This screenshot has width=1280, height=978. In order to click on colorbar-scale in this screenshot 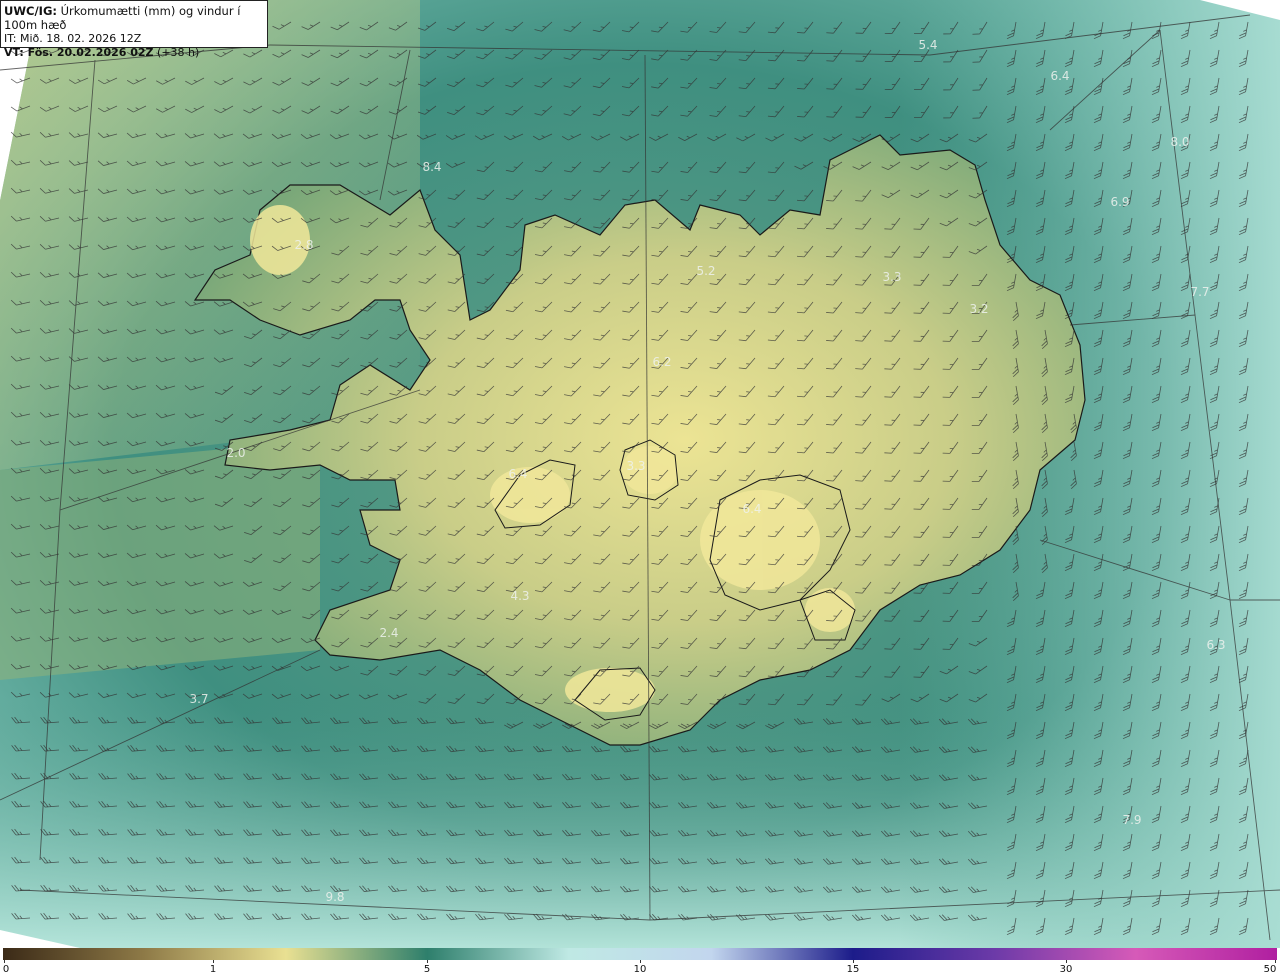, I will do `click(640, 954)`.